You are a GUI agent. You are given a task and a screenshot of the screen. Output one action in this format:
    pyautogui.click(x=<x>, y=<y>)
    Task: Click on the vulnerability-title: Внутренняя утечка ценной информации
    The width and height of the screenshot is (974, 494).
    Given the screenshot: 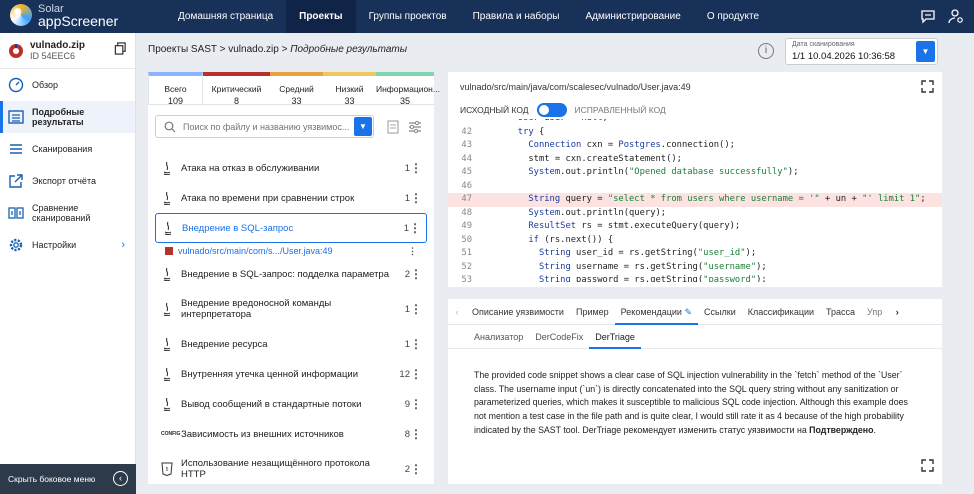 What is the action you would take?
    pyautogui.click(x=270, y=374)
    